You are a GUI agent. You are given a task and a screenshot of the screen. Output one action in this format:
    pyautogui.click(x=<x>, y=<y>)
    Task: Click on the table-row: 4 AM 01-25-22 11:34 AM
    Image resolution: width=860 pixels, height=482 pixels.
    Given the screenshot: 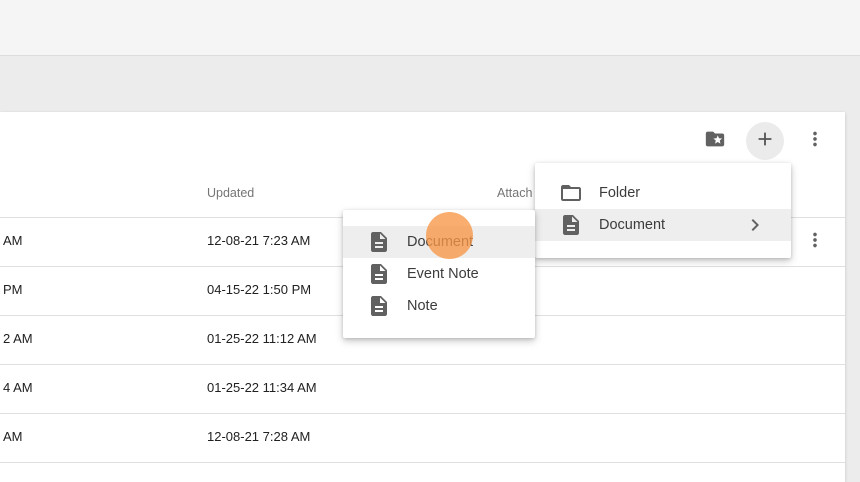 What is the action you would take?
    pyautogui.click(x=422, y=389)
    